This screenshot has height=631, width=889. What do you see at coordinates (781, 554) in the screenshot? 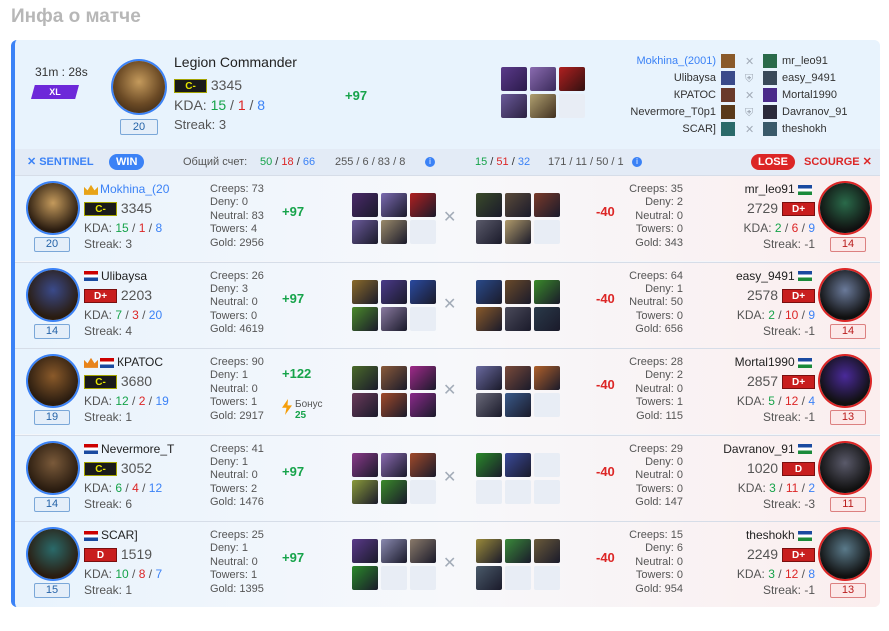
I see `opponent-rank: 2249 D+` at bounding box center [781, 554].